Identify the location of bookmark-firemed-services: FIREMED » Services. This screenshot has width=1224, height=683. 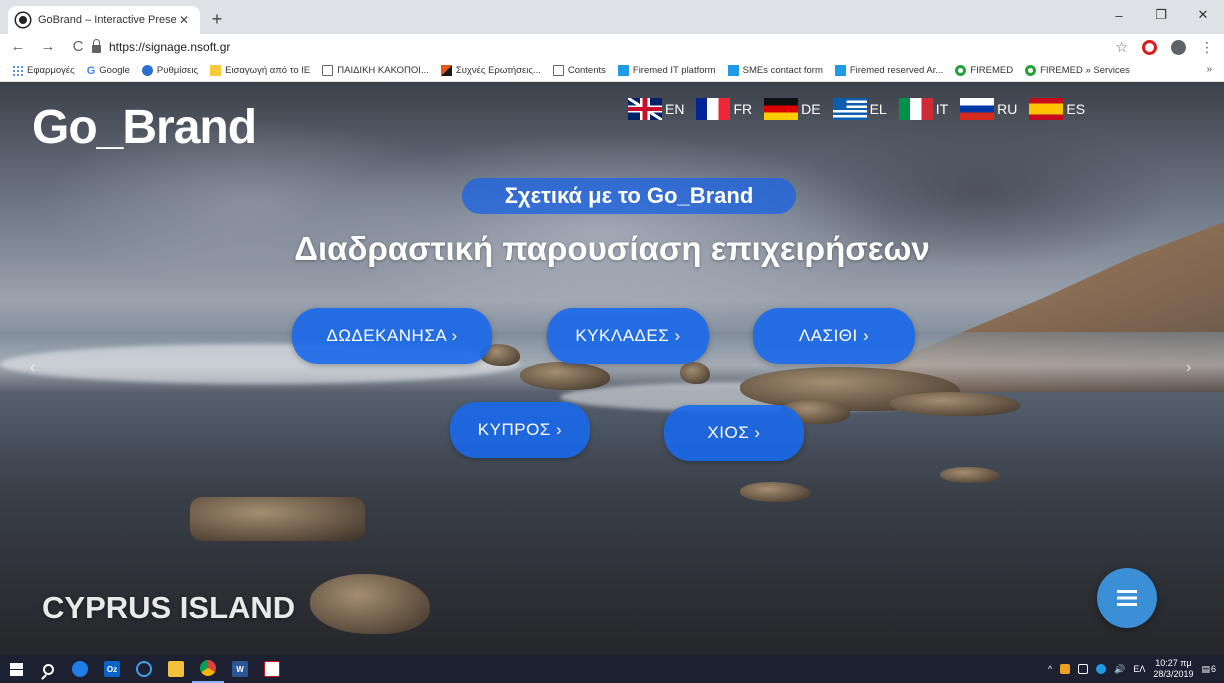
(1077, 70).